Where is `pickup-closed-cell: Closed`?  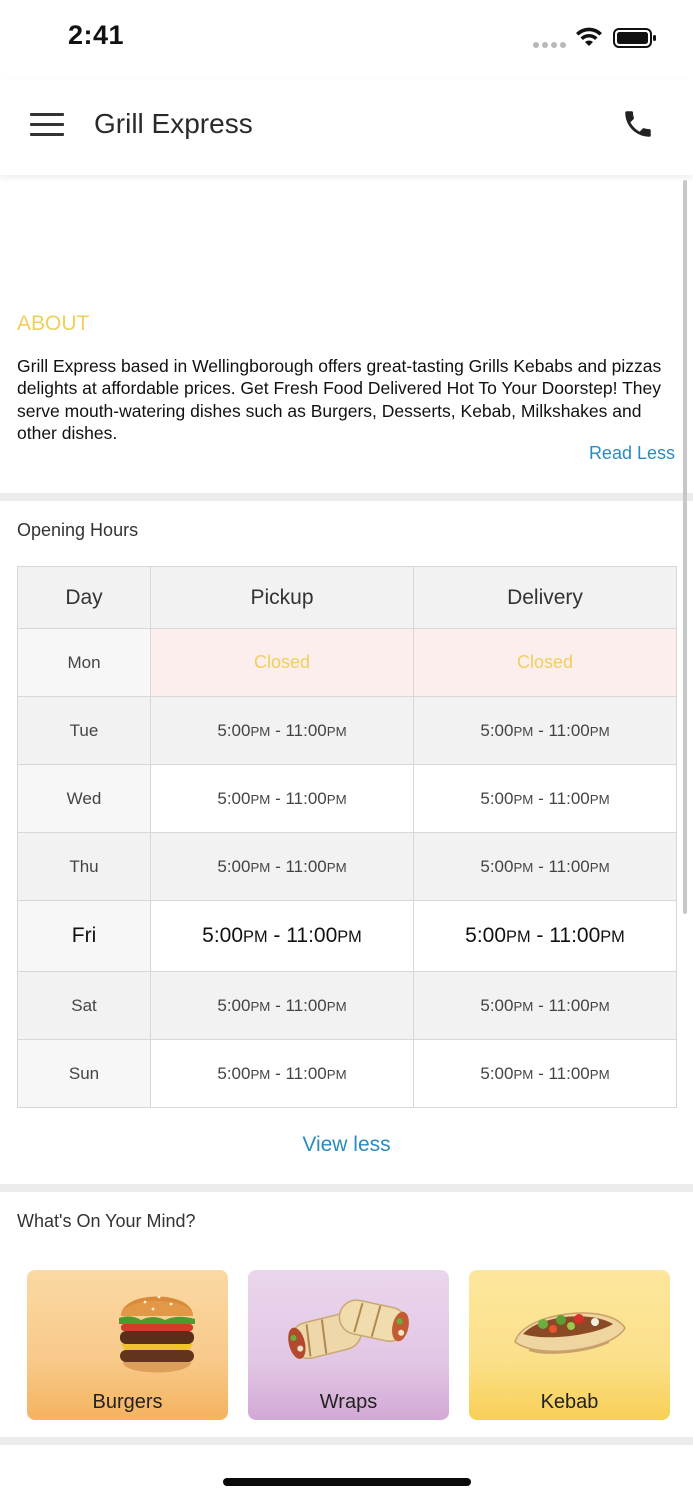
pickup-closed-cell: Closed is located at coordinates (282, 662).